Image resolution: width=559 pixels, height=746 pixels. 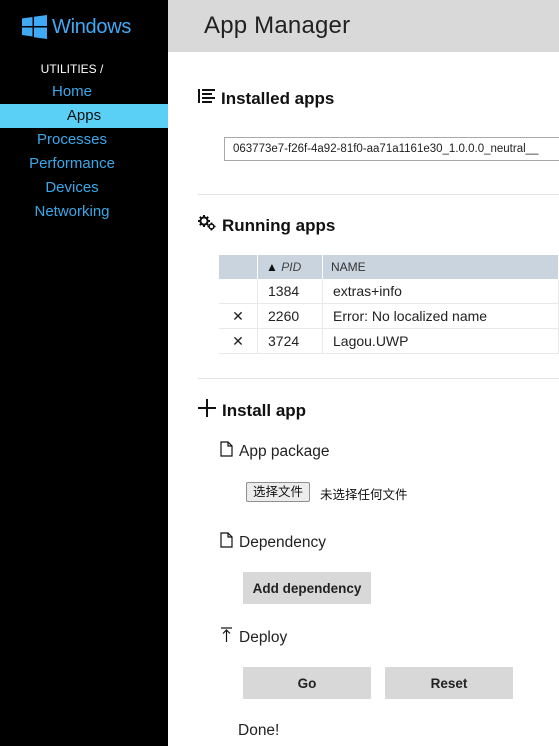 What do you see at coordinates (278, 492) in the screenshot?
I see `choose-file-button: 选择文件` at bounding box center [278, 492].